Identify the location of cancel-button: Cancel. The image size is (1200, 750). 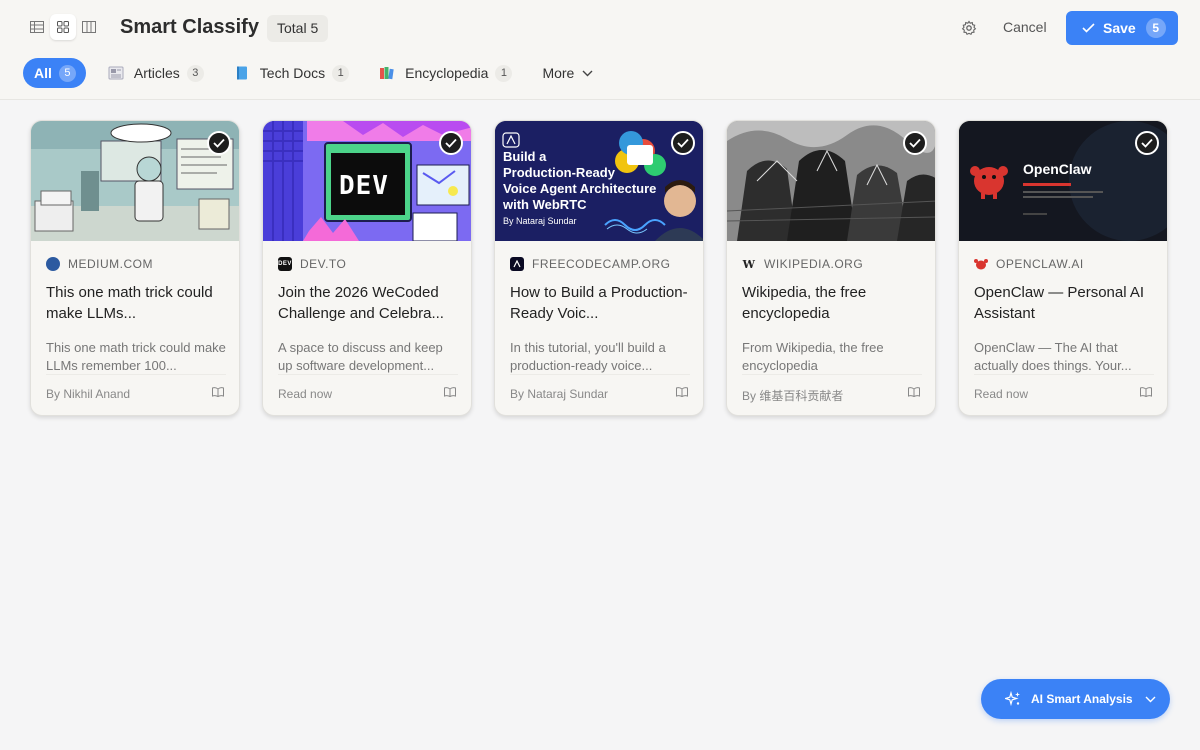
(1025, 27).